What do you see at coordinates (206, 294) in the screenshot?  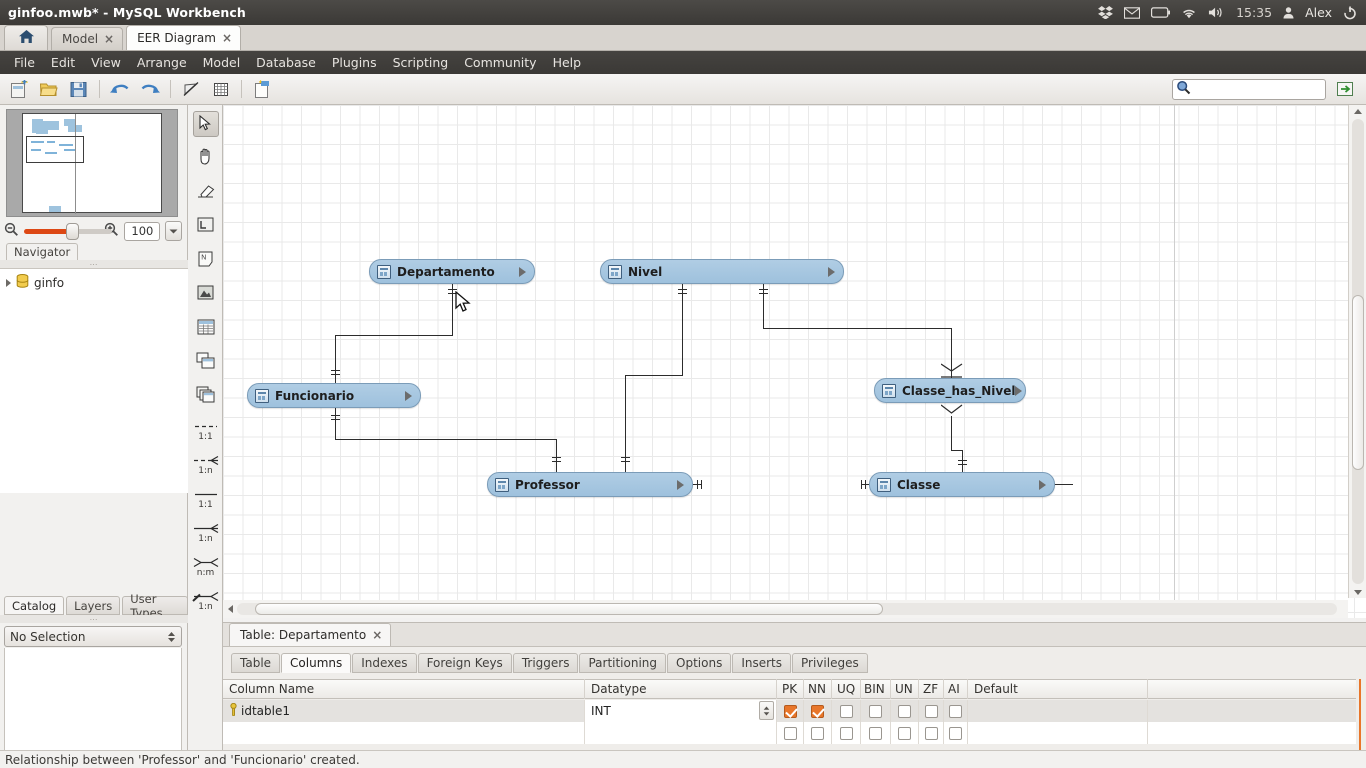 I see `image-tool` at bounding box center [206, 294].